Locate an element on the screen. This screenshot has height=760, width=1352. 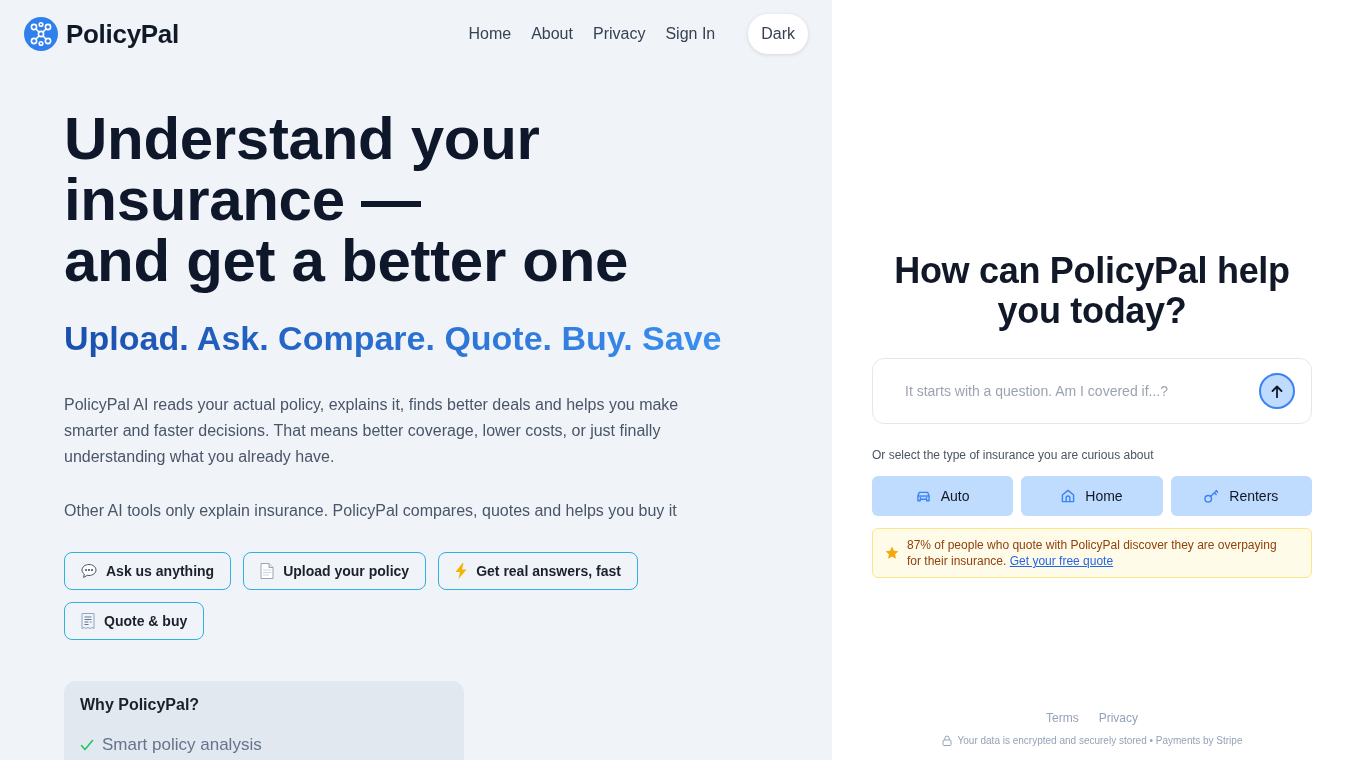
check-icon is located at coordinates (87, 745).